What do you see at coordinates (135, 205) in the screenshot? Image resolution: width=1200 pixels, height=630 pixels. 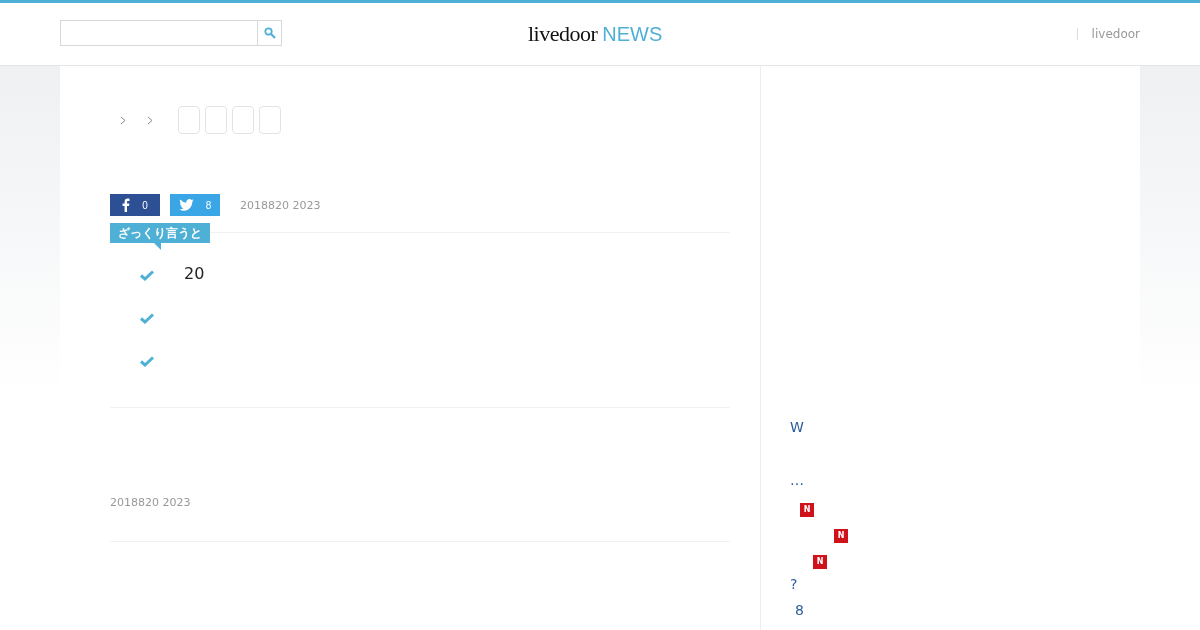 I see `facebook-share-button: 0` at bounding box center [135, 205].